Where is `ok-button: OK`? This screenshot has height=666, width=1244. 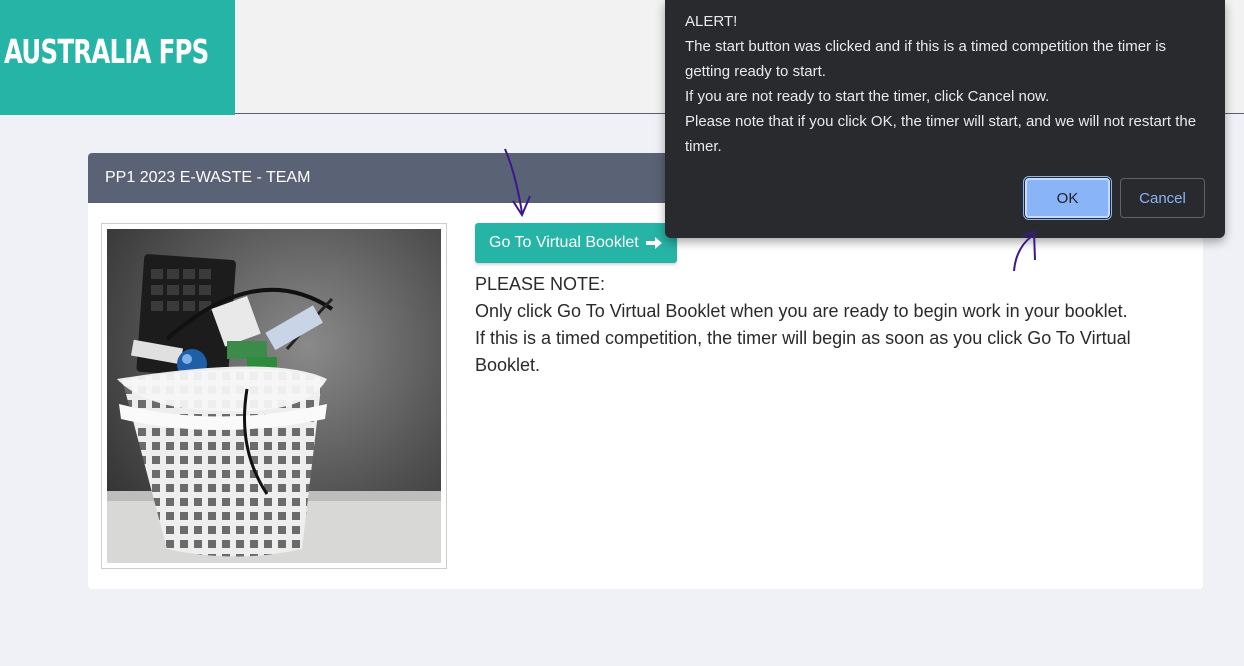
ok-button: OK is located at coordinates (1067, 198).